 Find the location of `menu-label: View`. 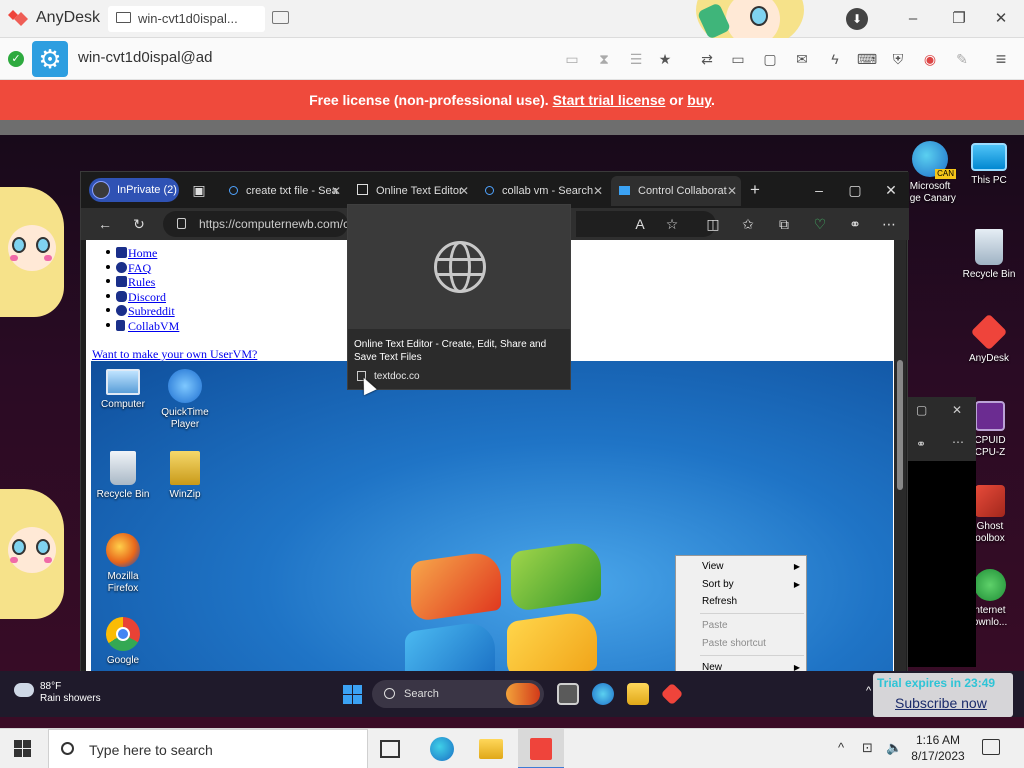

menu-label: View is located at coordinates (713, 566).